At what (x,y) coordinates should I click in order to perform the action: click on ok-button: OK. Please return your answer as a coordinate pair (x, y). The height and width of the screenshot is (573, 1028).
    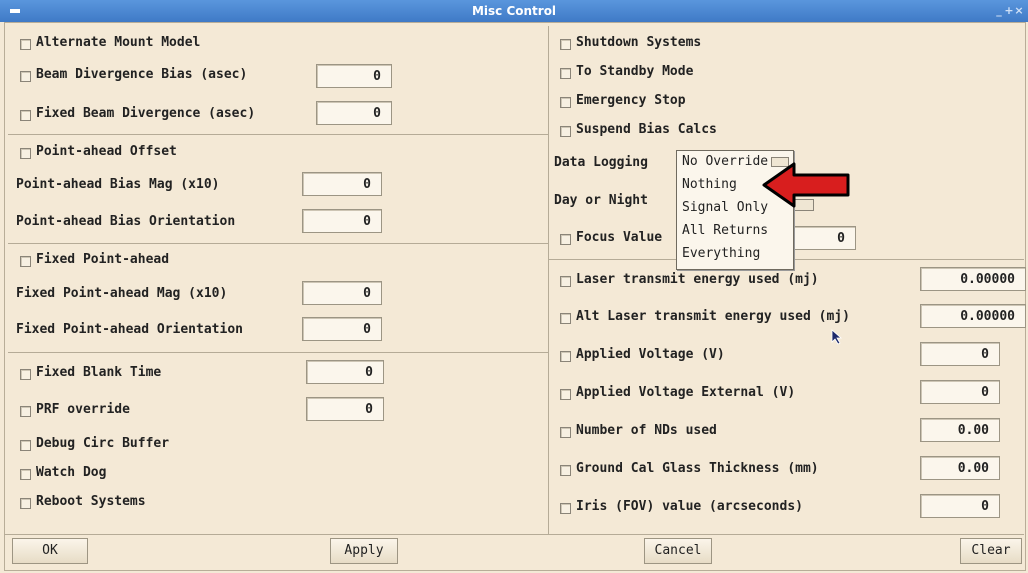
    Looking at the image, I should click on (50, 551).